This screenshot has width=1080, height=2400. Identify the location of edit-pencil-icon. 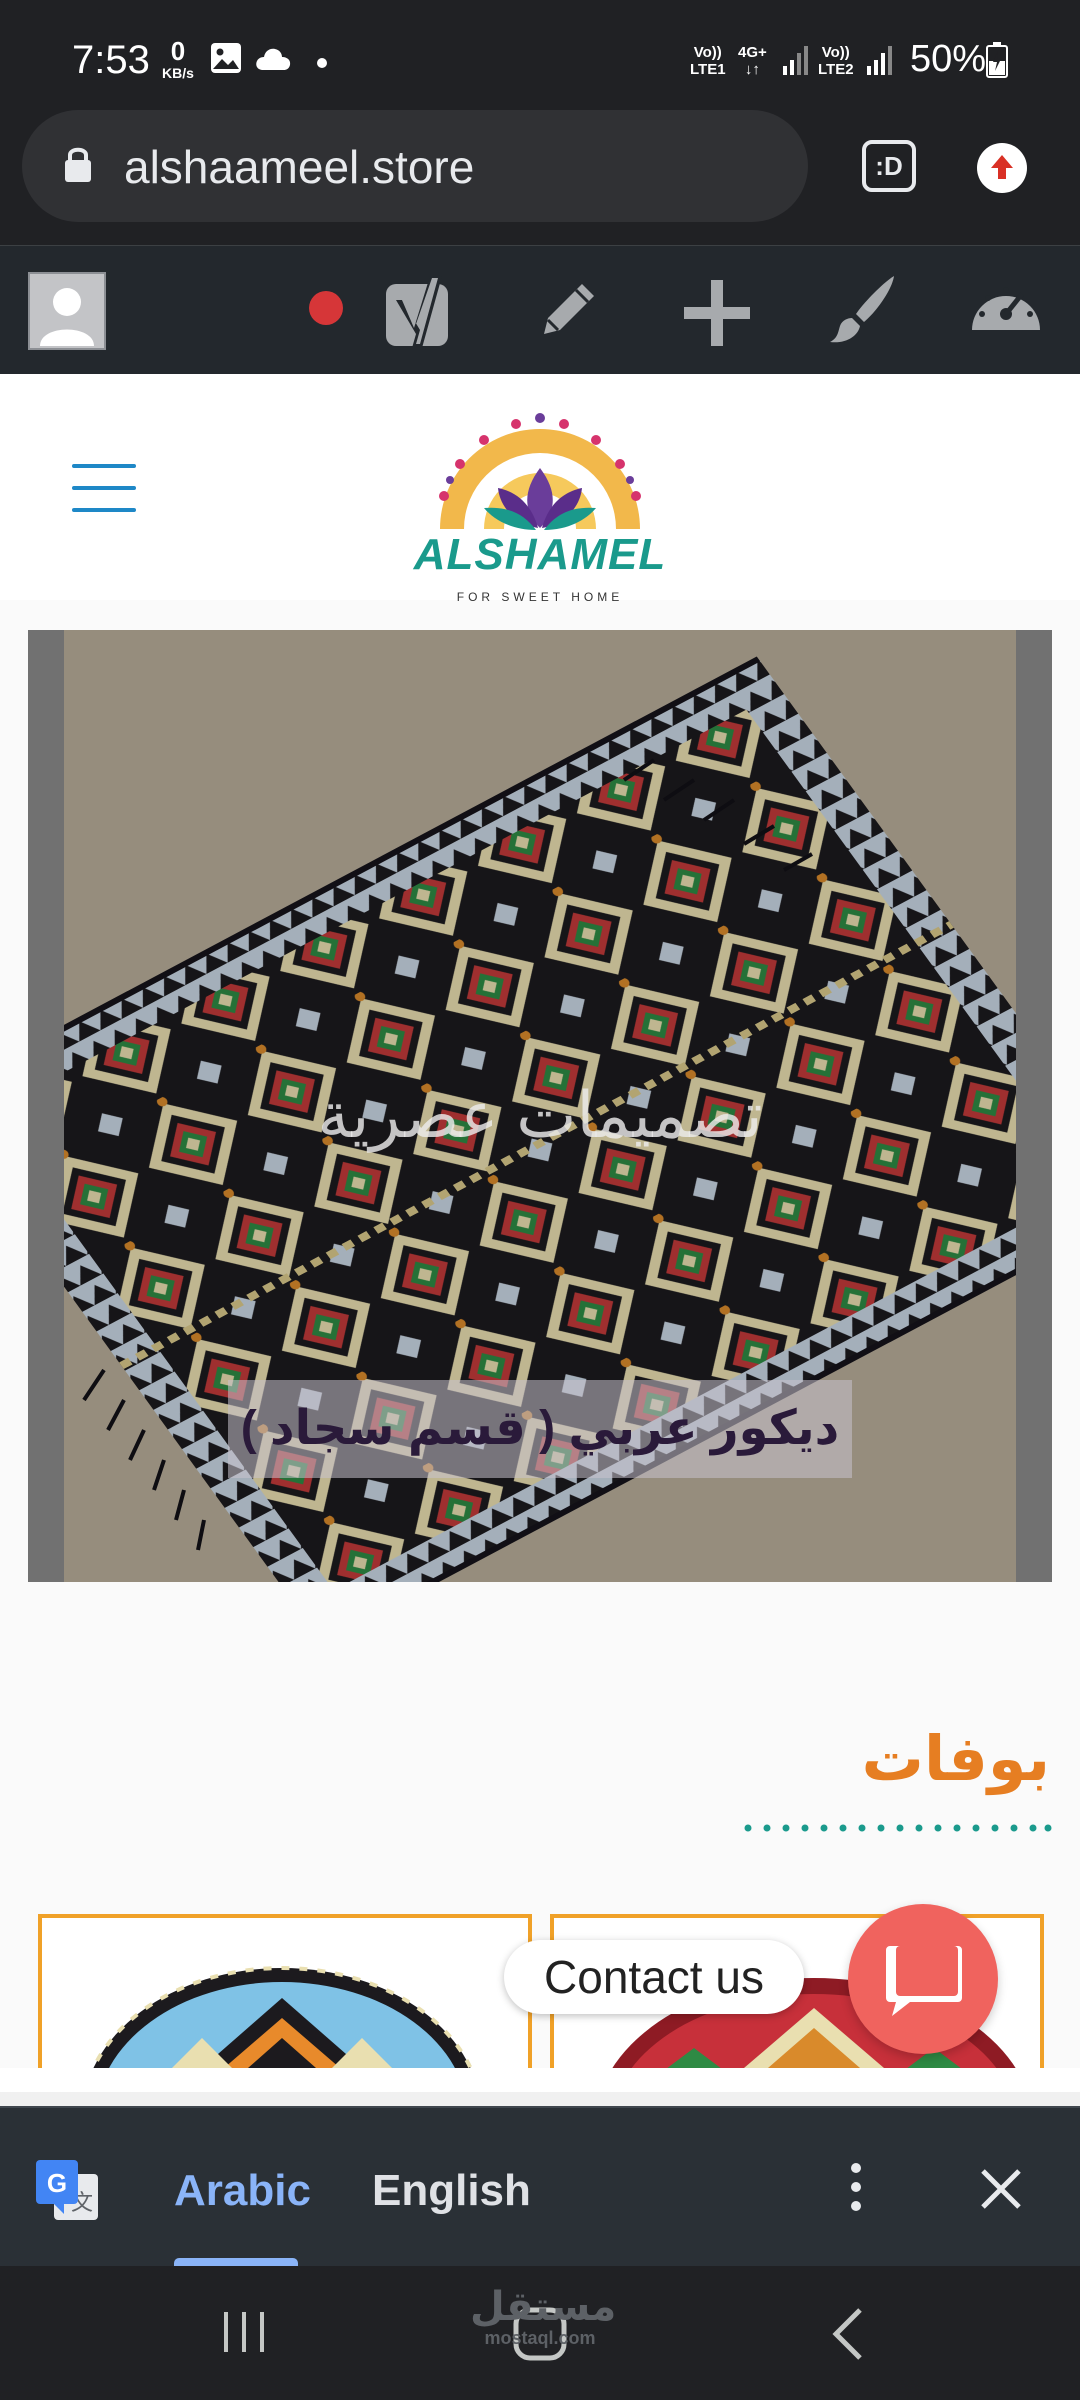
(569, 311).